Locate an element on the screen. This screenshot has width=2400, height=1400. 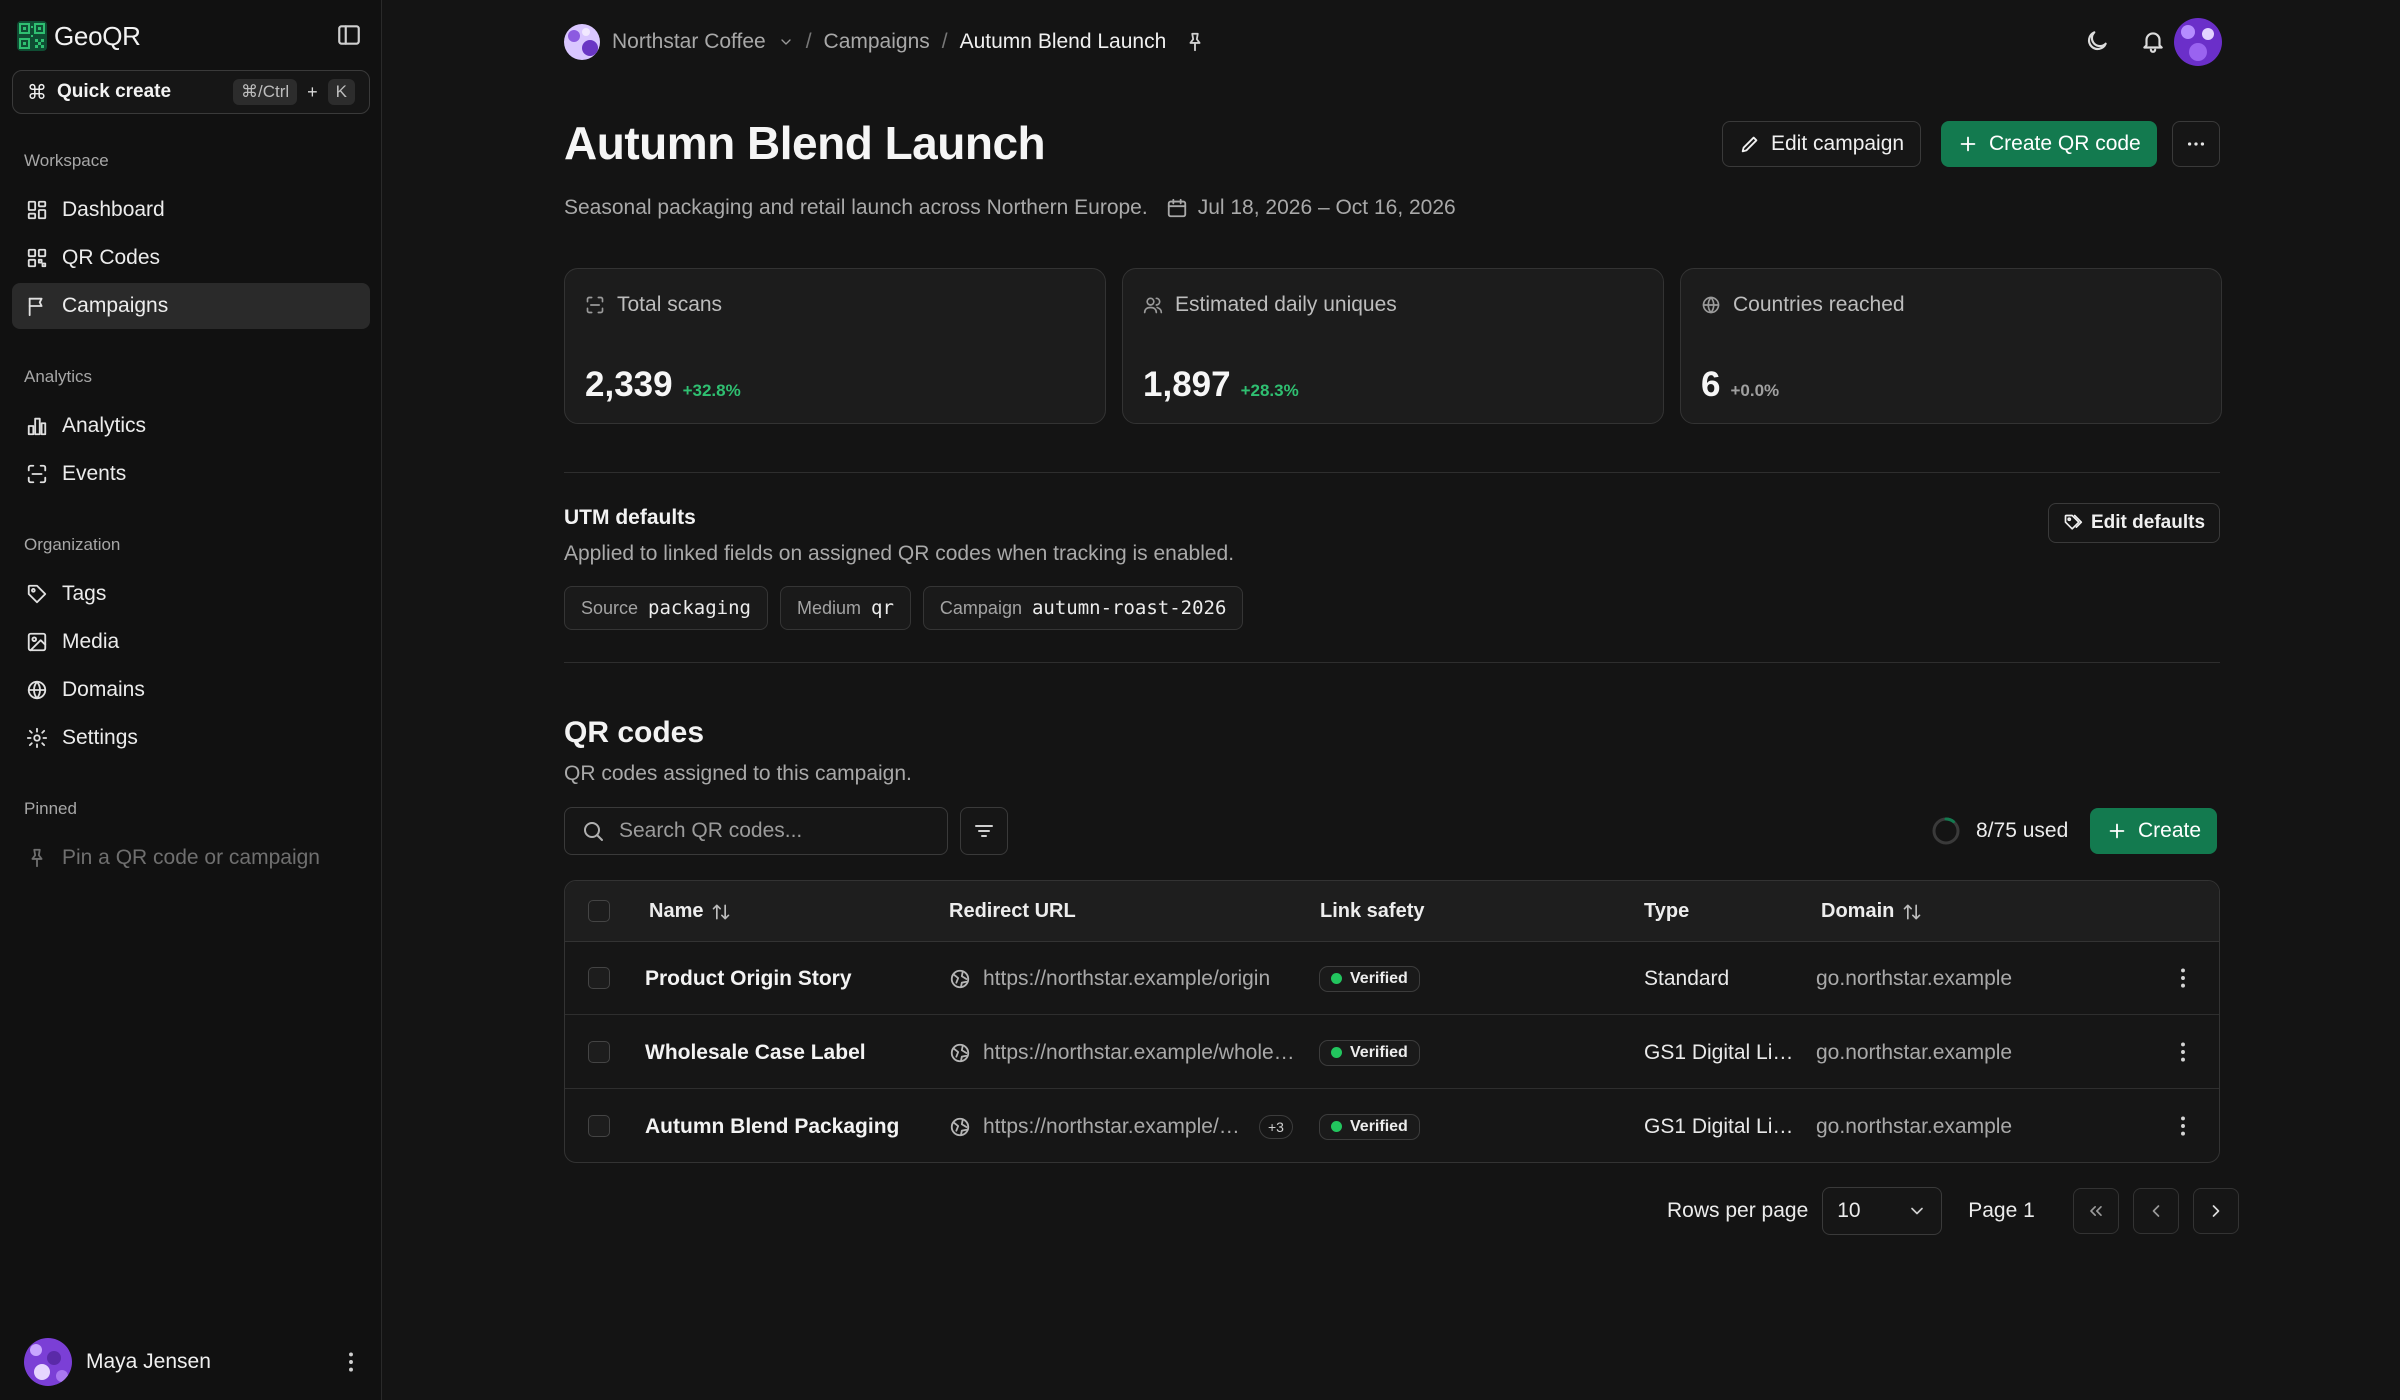
sidebar-toggle-icon is located at coordinates (349, 35).